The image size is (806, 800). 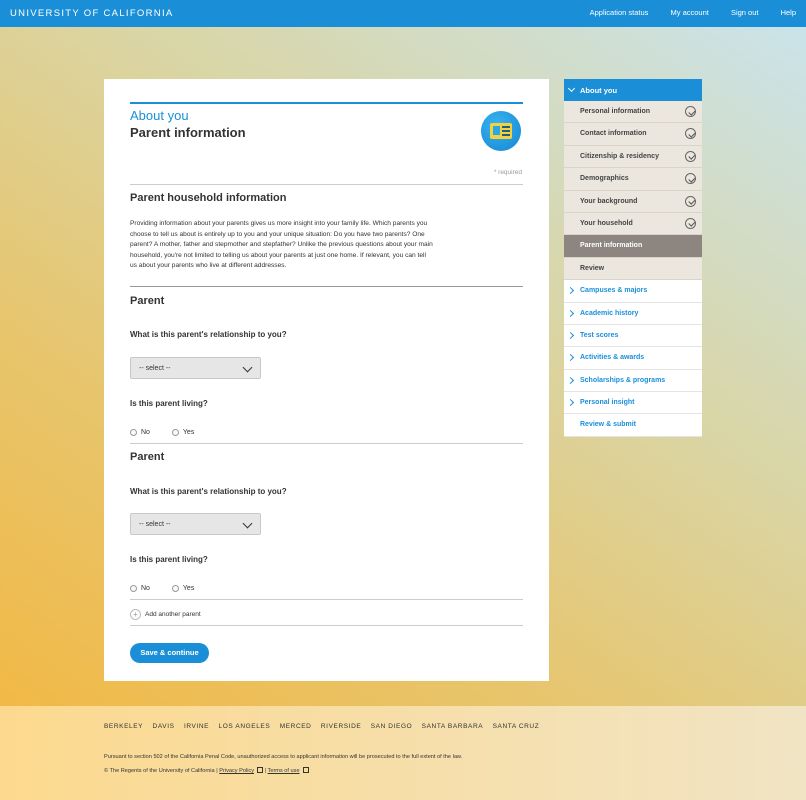 What do you see at coordinates (208, 198) in the screenshot?
I see `household-heading: Parent household information` at bounding box center [208, 198].